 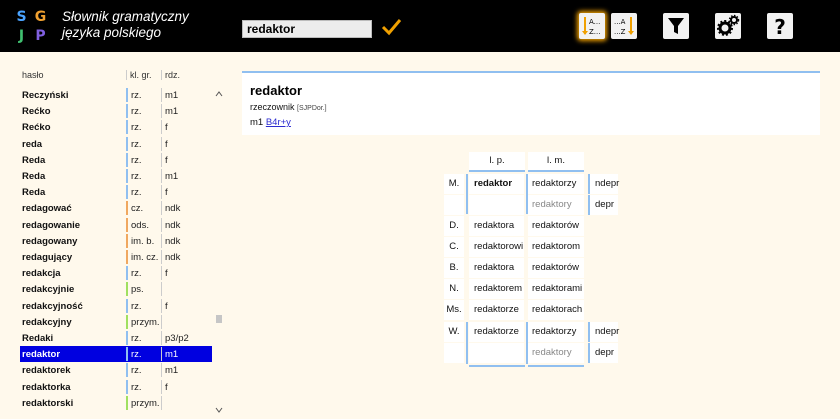 I want to click on column-header-class: kl. gr., so click(x=139, y=75).